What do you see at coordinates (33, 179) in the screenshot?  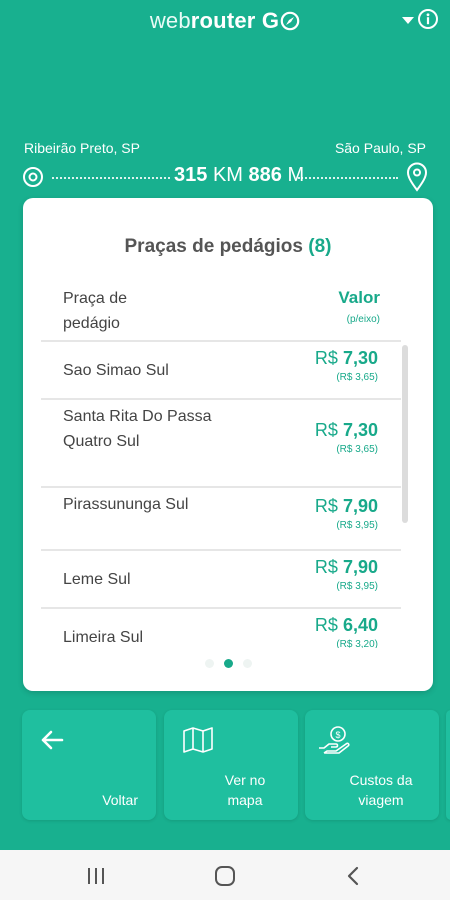 I see `origin-target-icon` at bounding box center [33, 179].